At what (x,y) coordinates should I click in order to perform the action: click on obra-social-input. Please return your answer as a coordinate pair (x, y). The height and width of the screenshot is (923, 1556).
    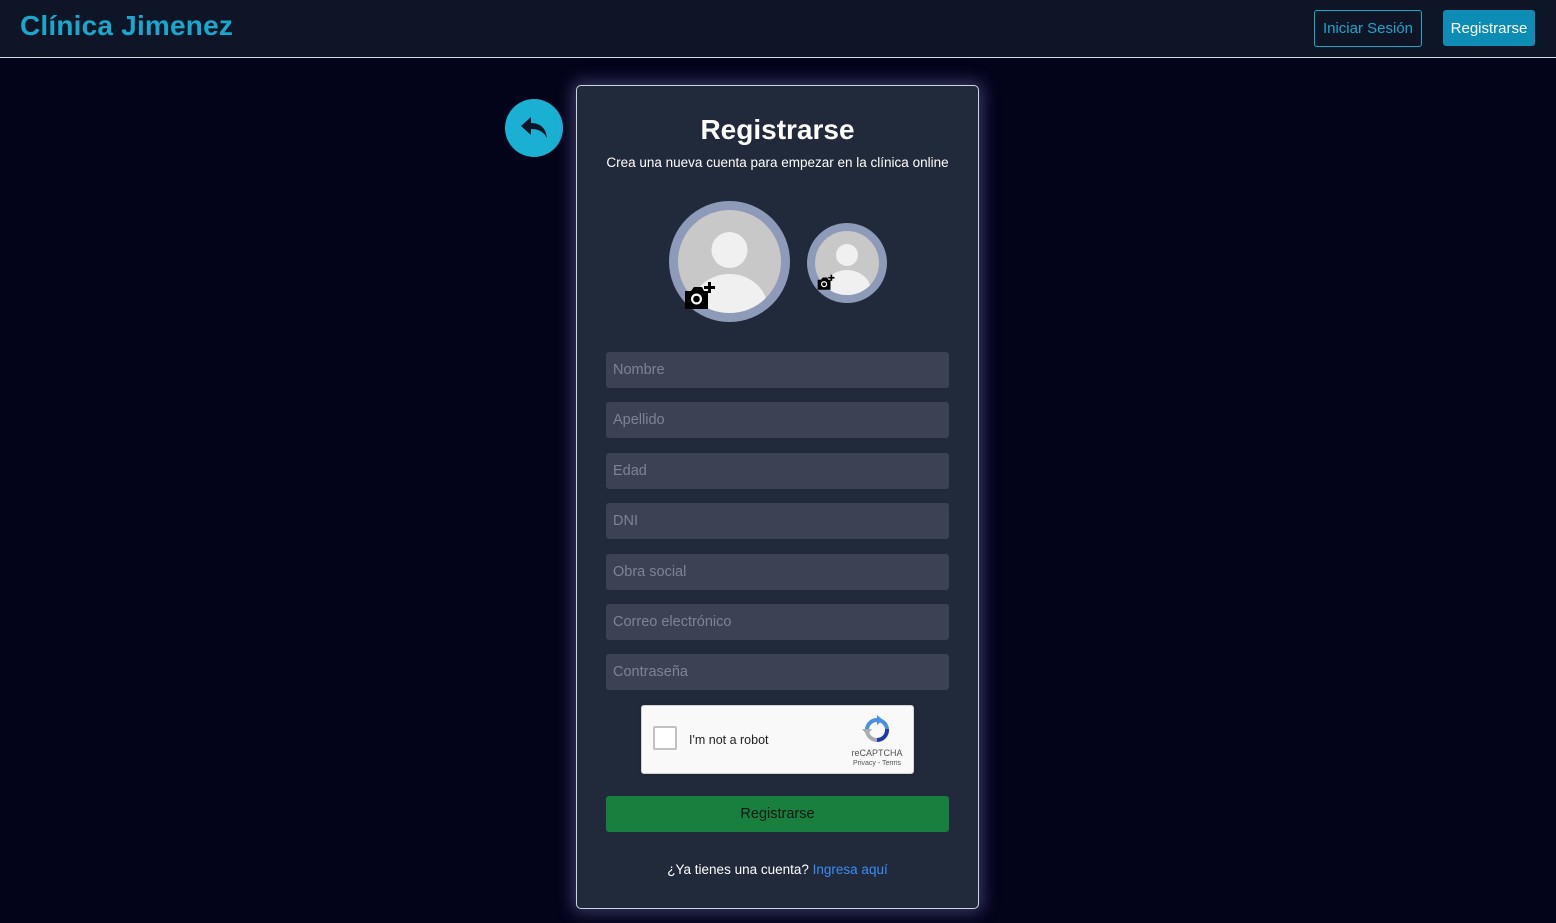
    Looking at the image, I should click on (777, 572).